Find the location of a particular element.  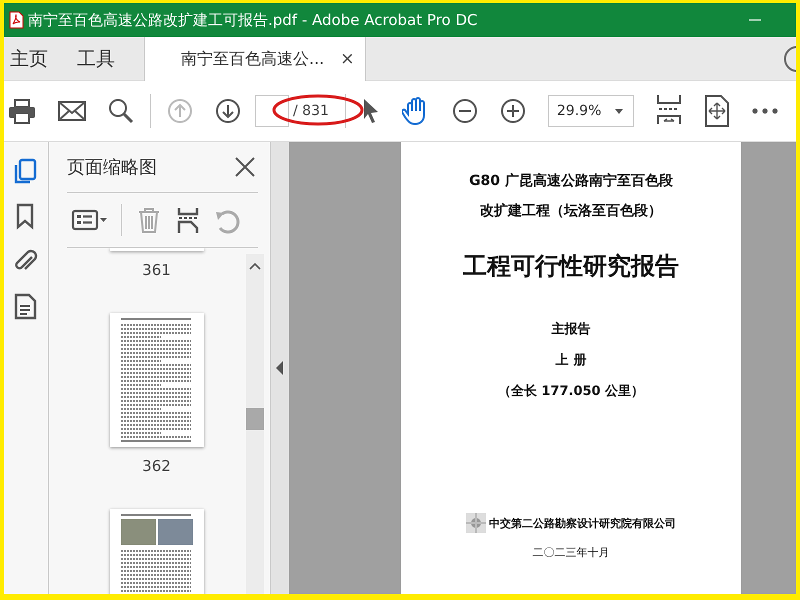

tab: 主页 is located at coordinates (31, 58).